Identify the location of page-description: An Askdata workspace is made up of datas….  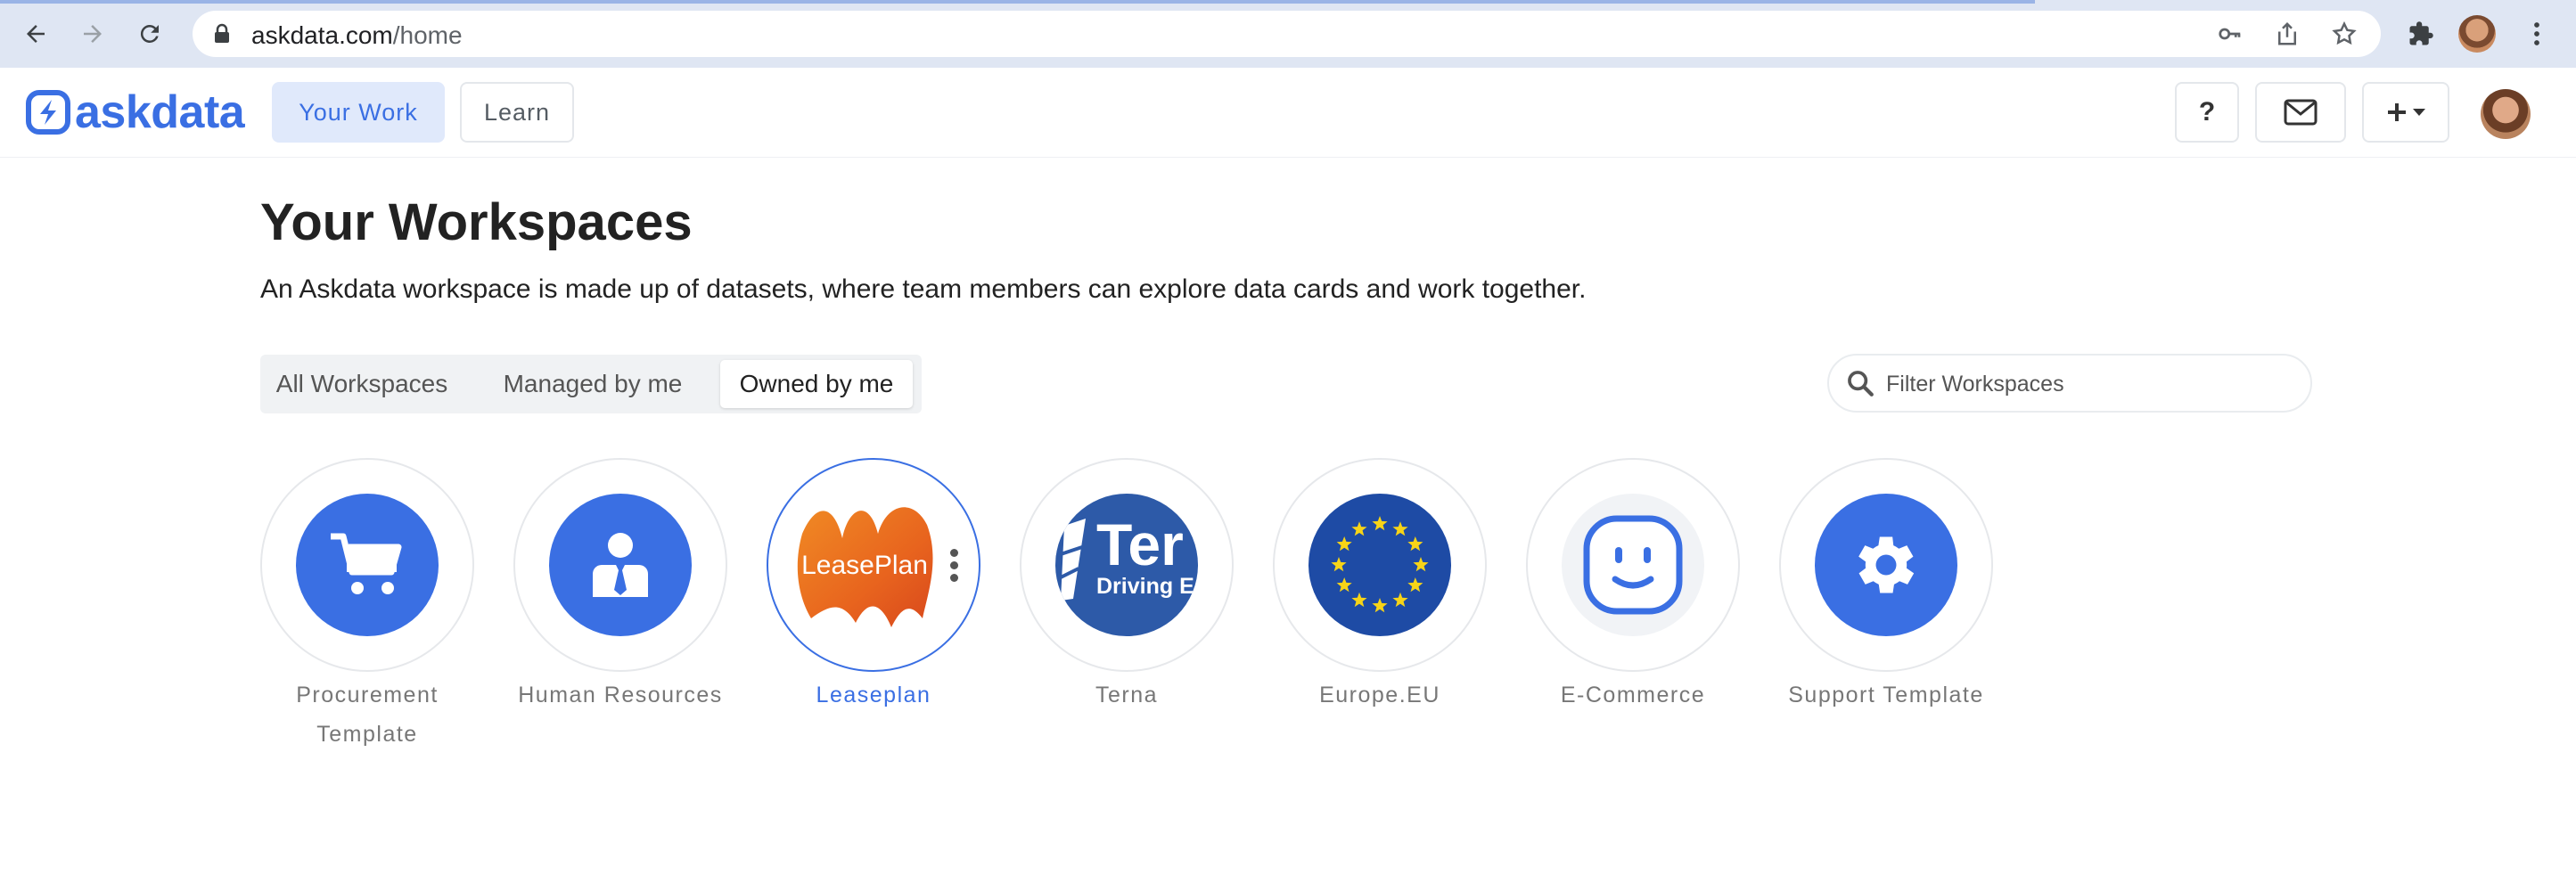
(924, 289).